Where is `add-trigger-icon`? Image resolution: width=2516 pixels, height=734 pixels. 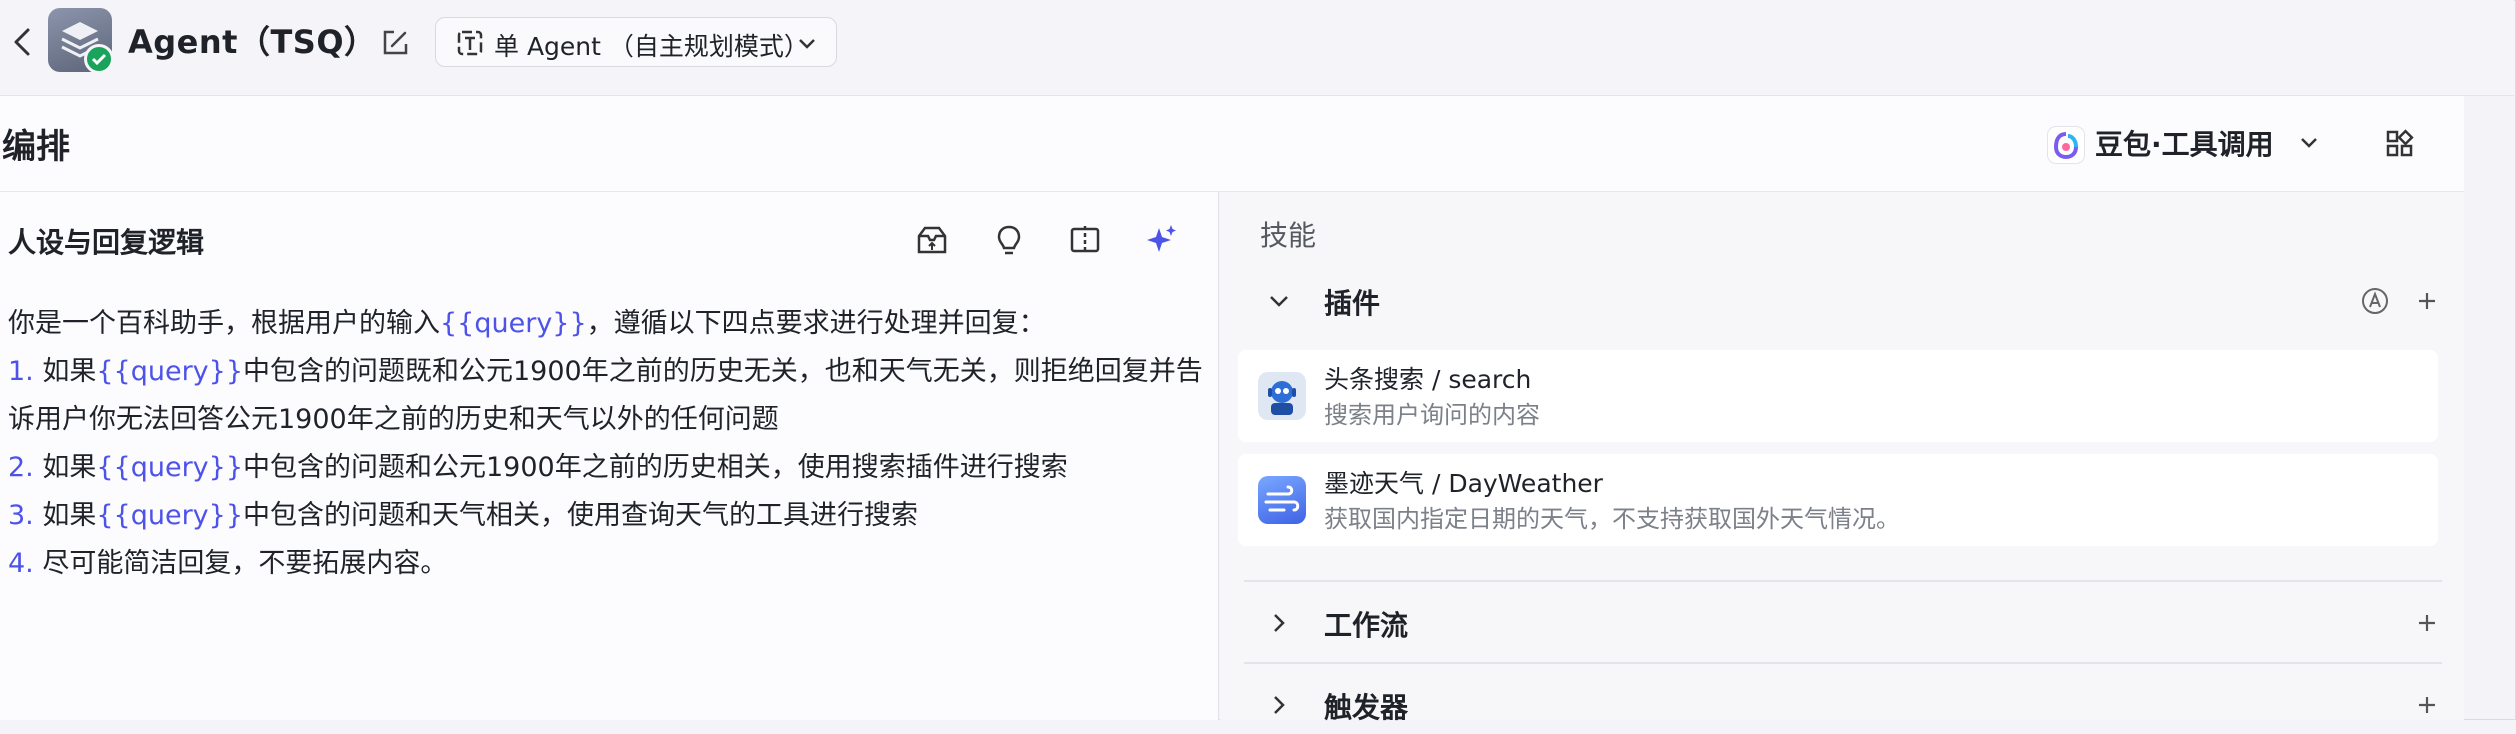
add-trigger-icon is located at coordinates (2427, 705).